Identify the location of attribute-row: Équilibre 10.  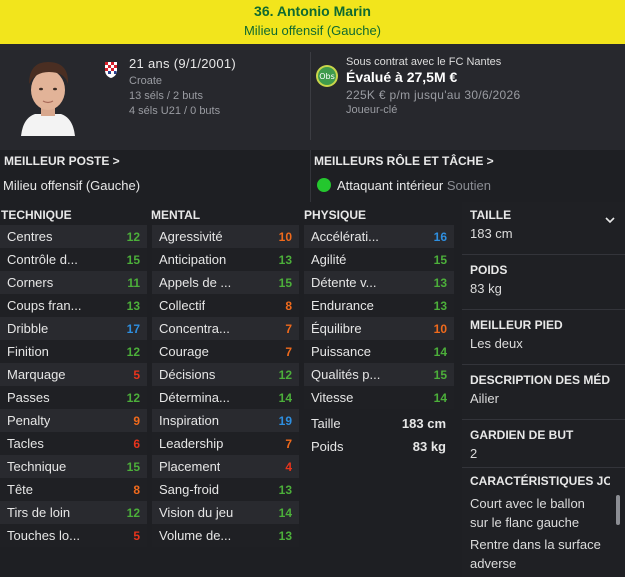
(379, 328).